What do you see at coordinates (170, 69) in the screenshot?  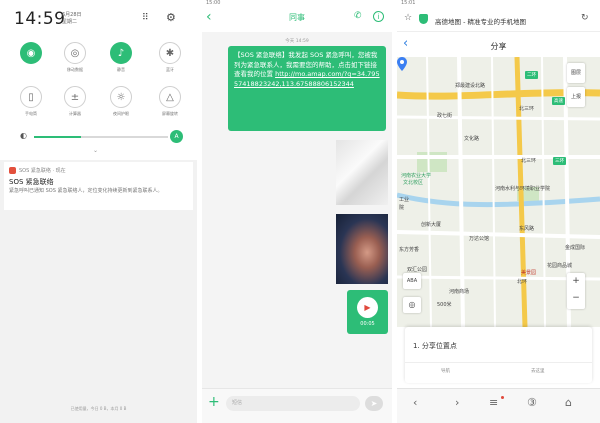 I see `tile-label: 蓝牙` at bounding box center [170, 69].